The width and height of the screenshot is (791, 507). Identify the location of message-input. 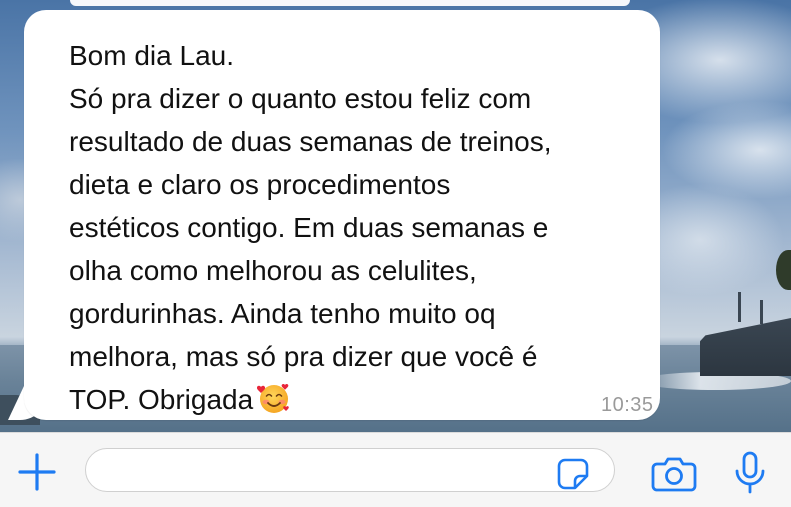
(350, 470).